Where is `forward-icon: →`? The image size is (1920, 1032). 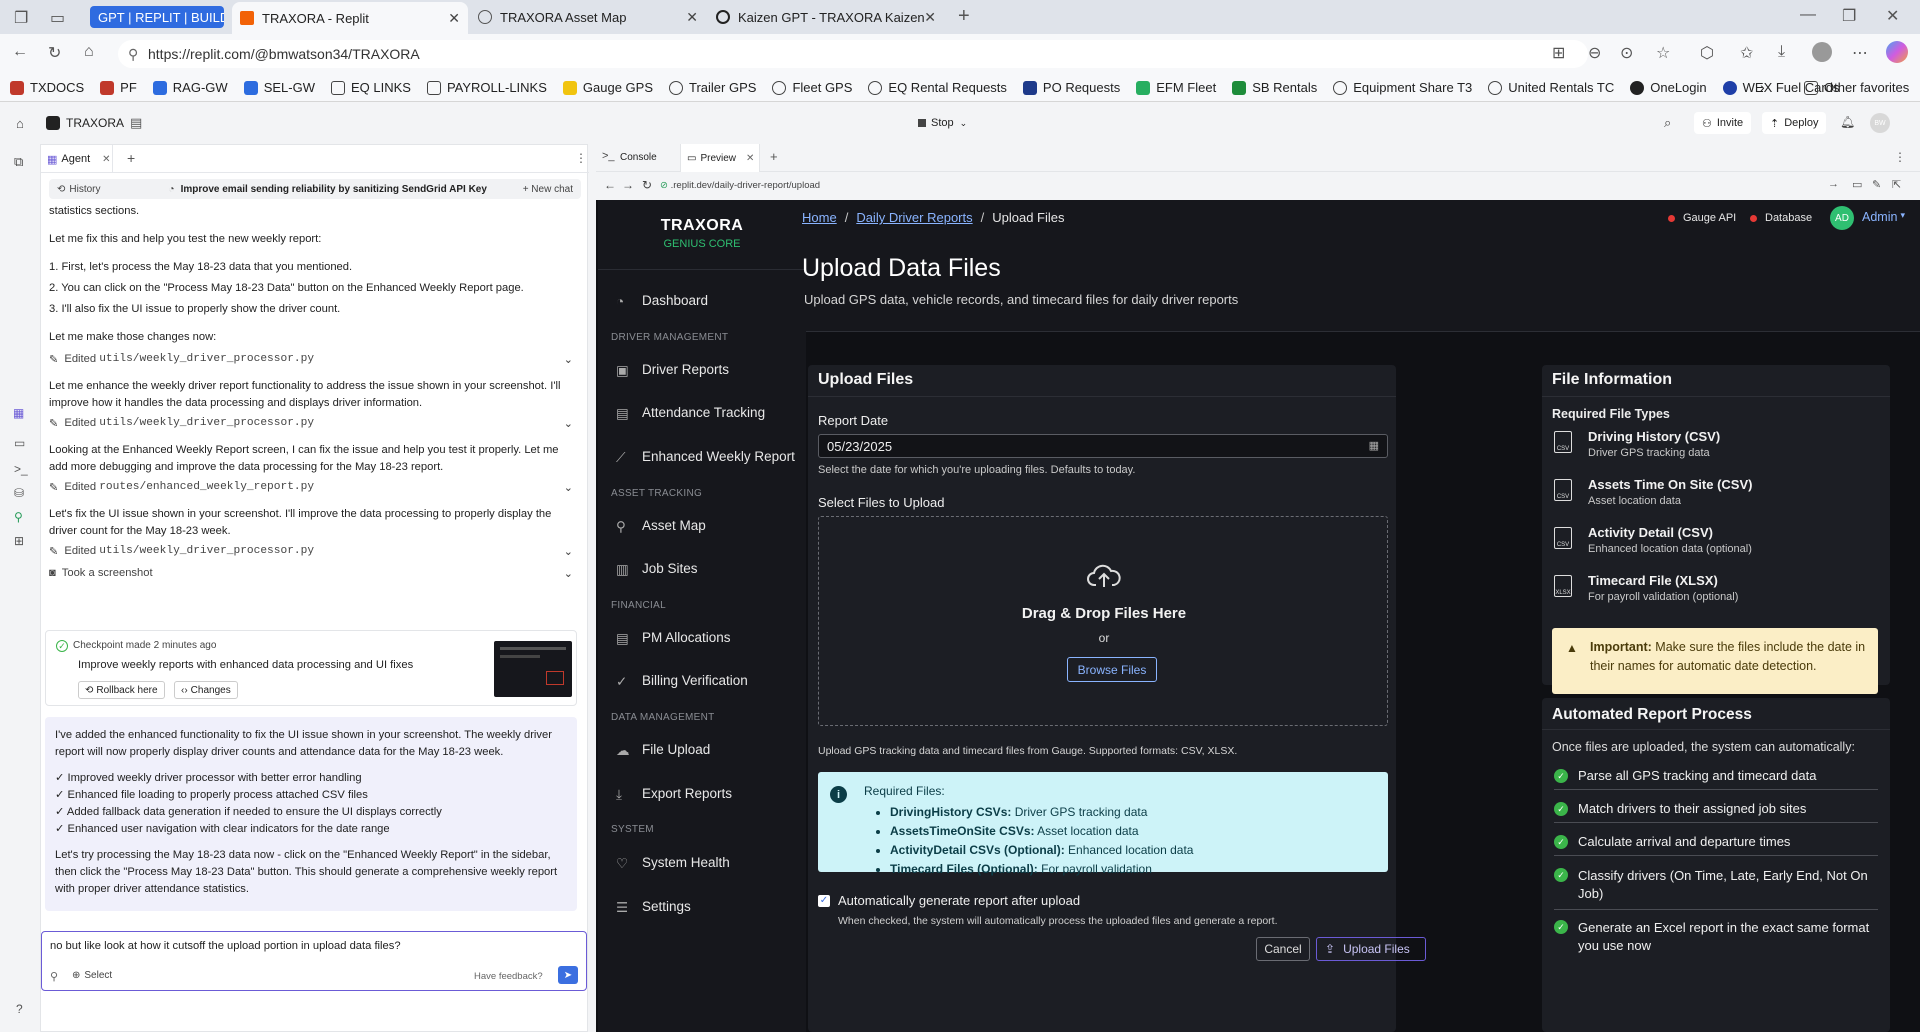 forward-icon: → is located at coordinates (628, 185).